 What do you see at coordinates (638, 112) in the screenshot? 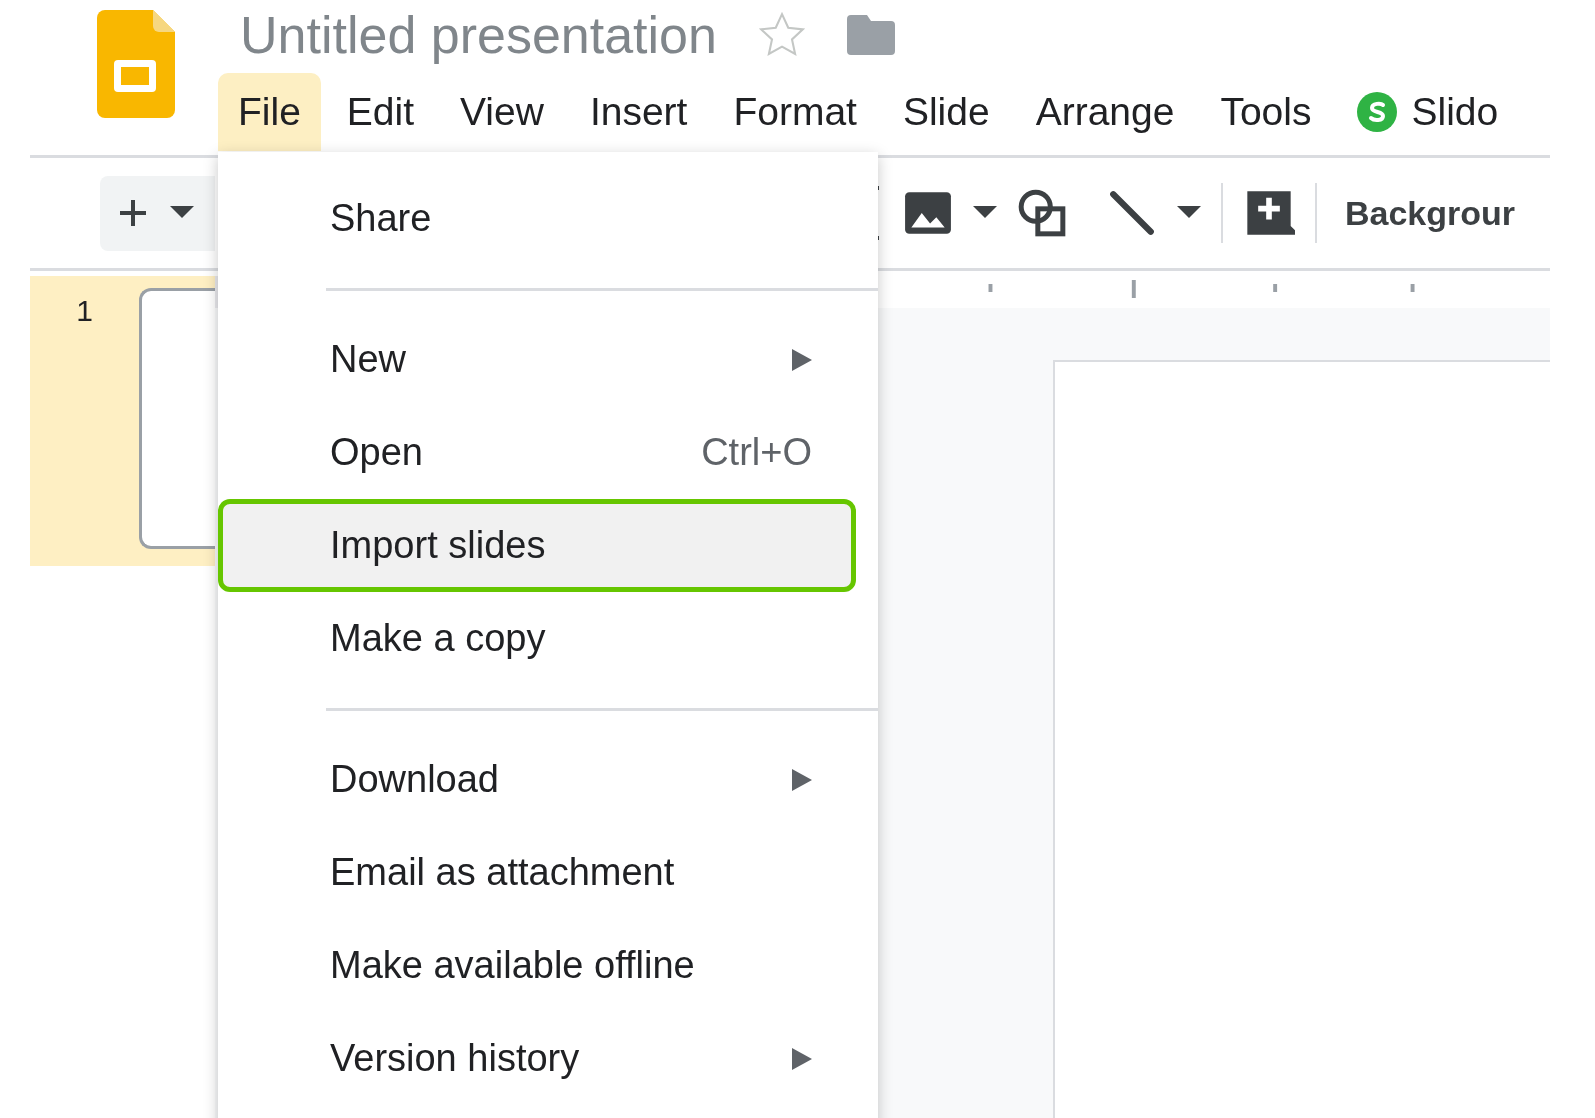
I see `menu-item: Insert` at bounding box center [638, 112].